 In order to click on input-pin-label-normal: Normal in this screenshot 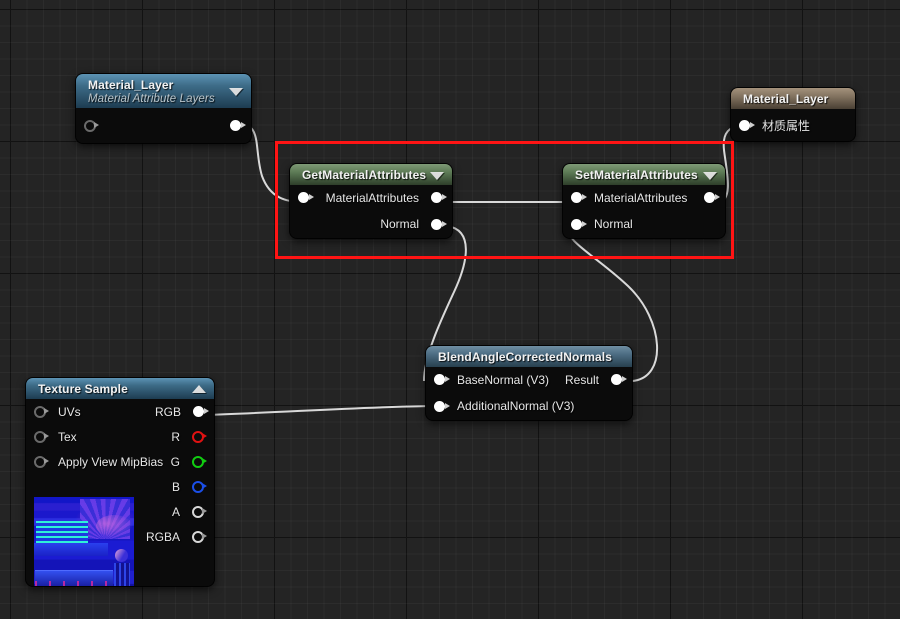, I will do `click(613, 224)`.